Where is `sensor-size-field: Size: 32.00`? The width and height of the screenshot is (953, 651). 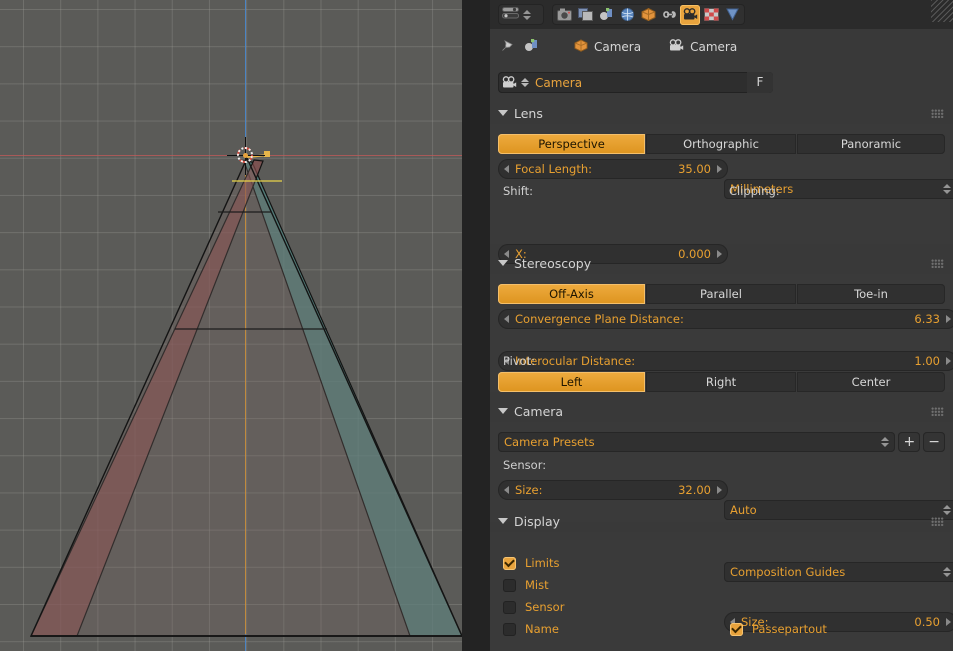 sensor-size-field: Size: 32.00 is located at coordinates (613, 490).